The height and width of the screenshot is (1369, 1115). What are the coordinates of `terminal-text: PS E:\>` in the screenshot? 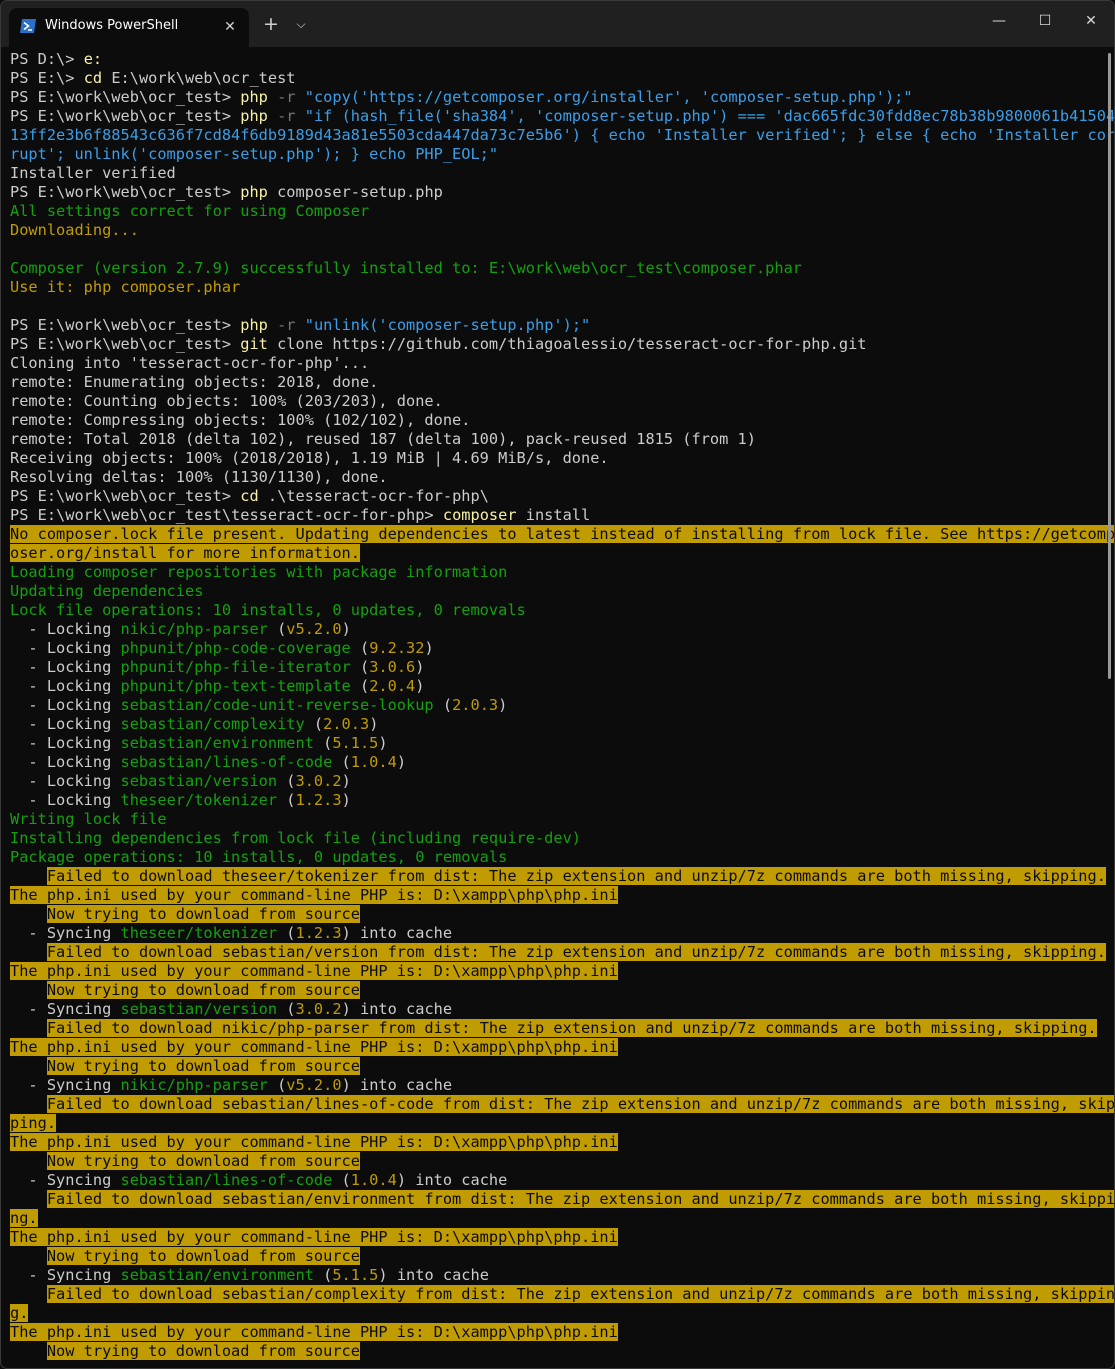 It's located at (47, 78).